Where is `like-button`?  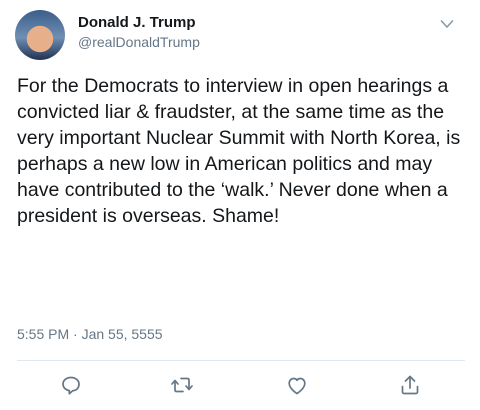
like-button is located at coordinates (297, 385).